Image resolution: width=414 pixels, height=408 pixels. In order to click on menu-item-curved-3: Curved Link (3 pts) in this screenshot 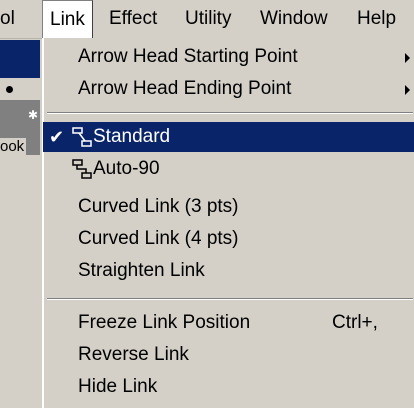, I will do `click(228, 207)`.